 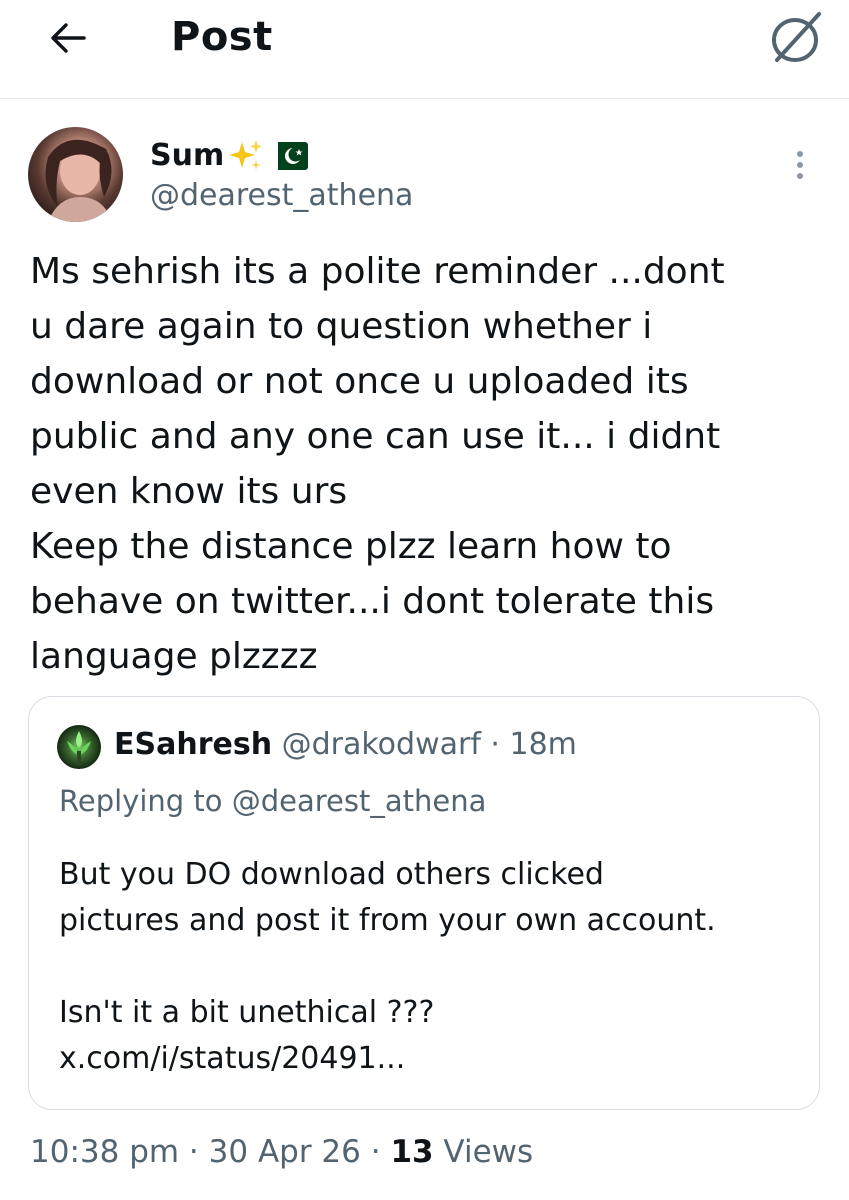 I want to click on back-button, so click(x=68, y=38).